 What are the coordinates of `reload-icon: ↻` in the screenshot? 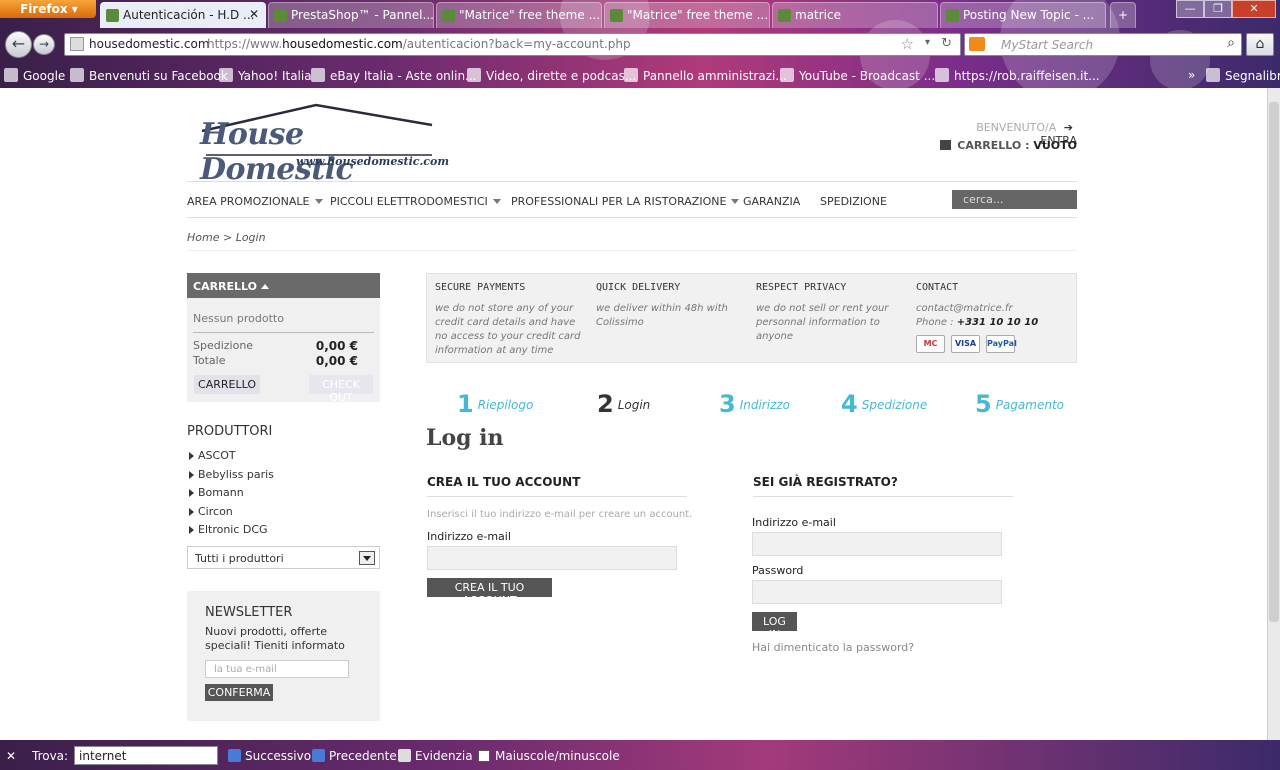 It's located at (946, 43).